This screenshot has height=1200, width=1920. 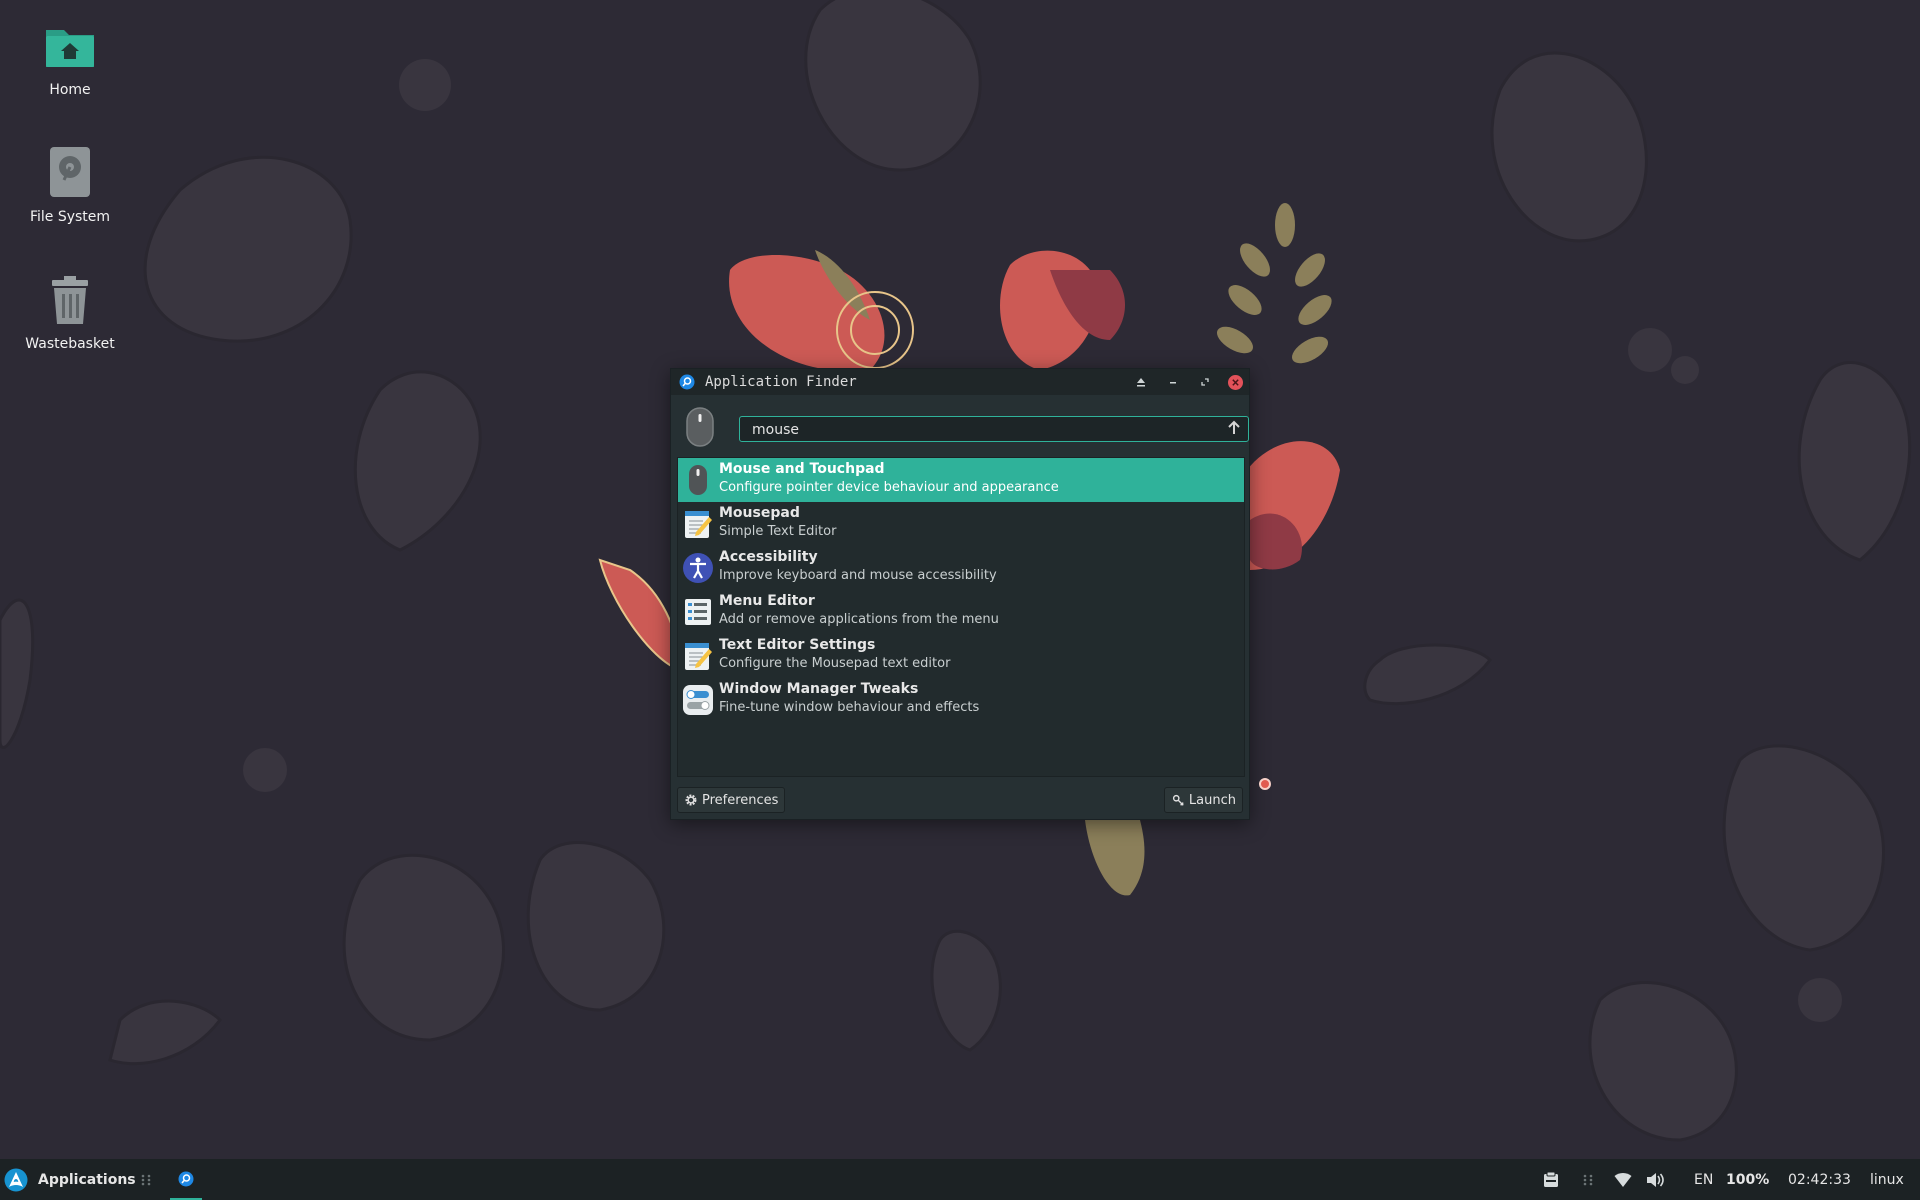 I want to click on arrow-up-icon, so click(x=1234, y=428).